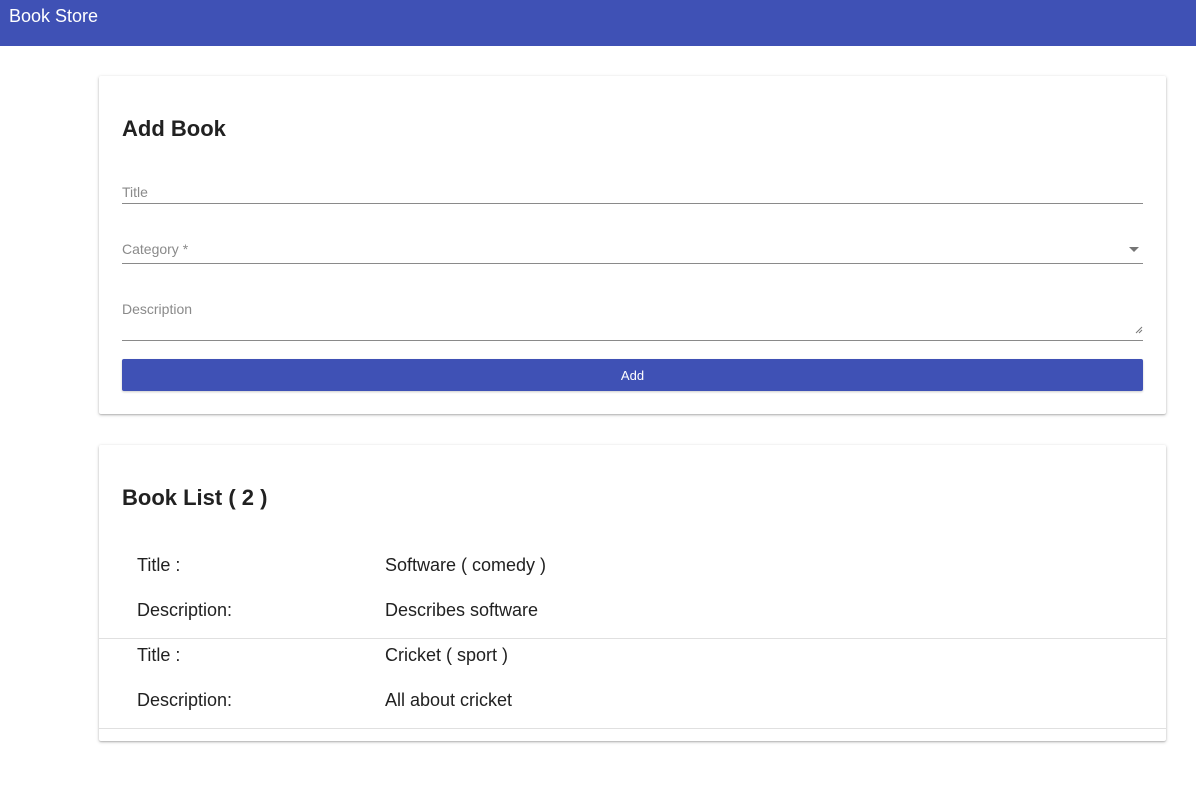  What do you see at coordinates (632, 375) in the screenshot?
I see `add-button: Add` at bounding box center [632, 375].